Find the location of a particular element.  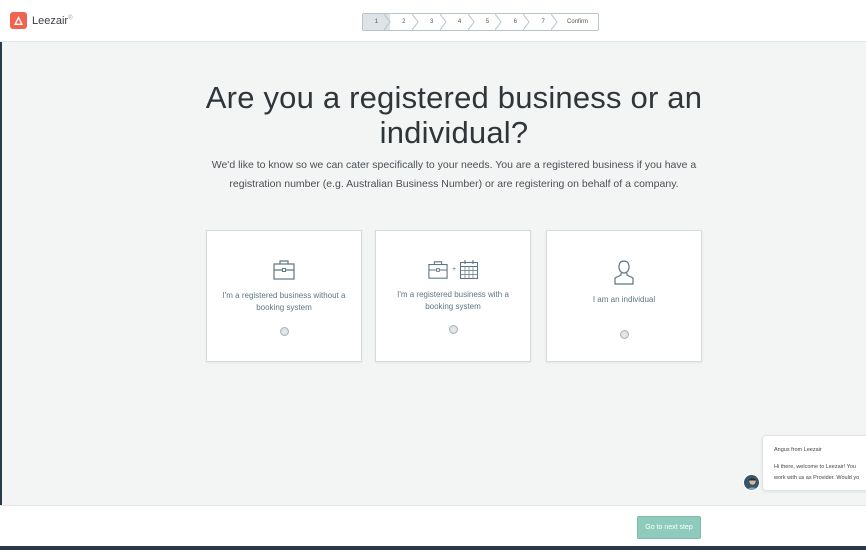

logo: Leezair® is located at coordinates (41, 20).